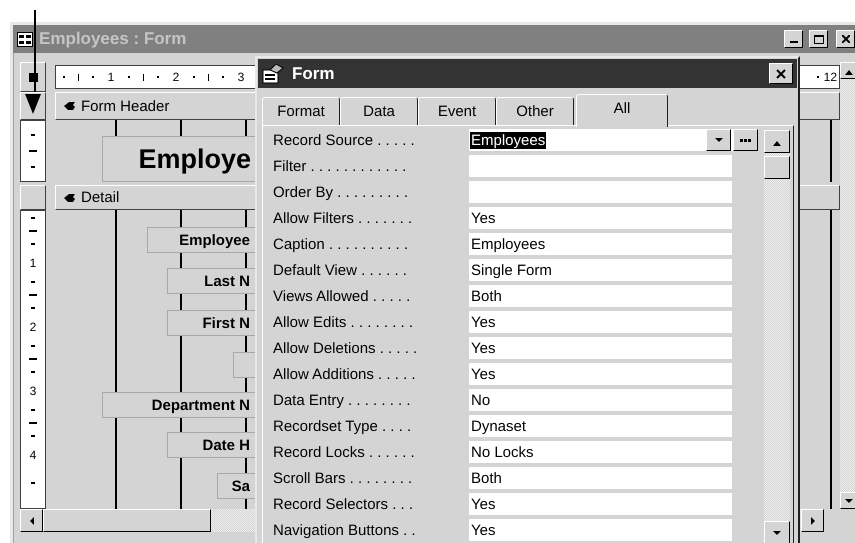 The image size is (855, 543). Describe the element at coordinates (244, 365) in the screenshot. I see `field-label` at that location.